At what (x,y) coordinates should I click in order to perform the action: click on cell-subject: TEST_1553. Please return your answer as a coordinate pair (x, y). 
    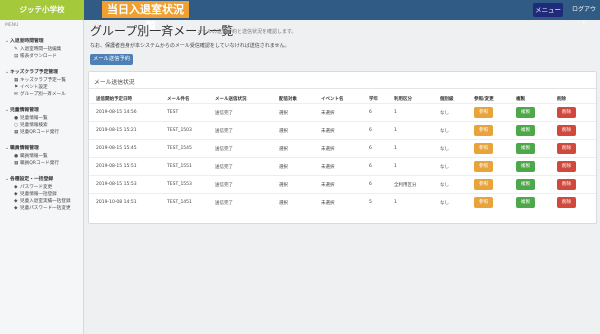
    Looking at the image, I should click on (179, 184).